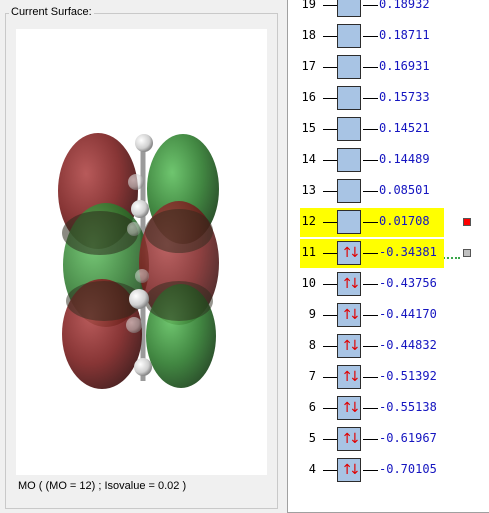 Image resolution: width=489 pixels, height=513 pixels. Describe the element at coordinates (408, 345) in the screenshot. I see `orbital-energy: -0.44832` at that location.